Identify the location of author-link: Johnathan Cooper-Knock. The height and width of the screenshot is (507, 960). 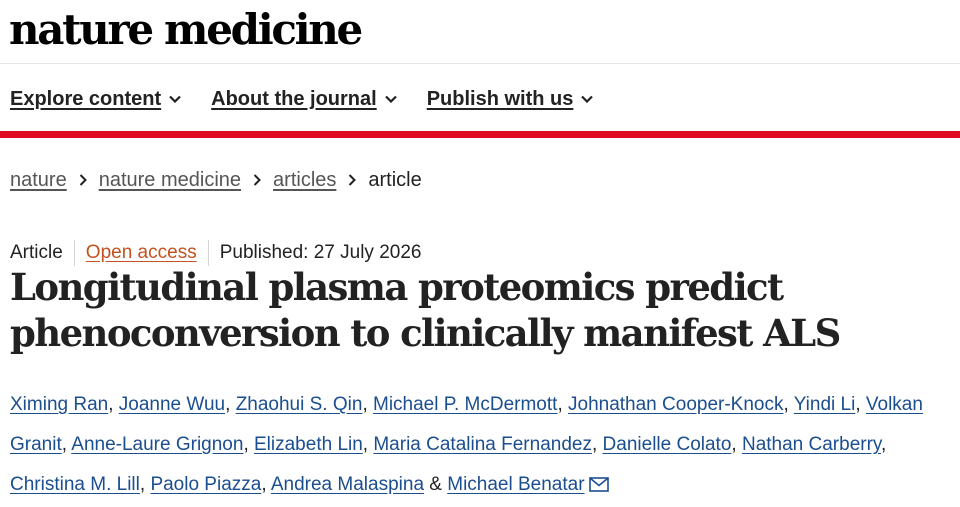
(675, 404).